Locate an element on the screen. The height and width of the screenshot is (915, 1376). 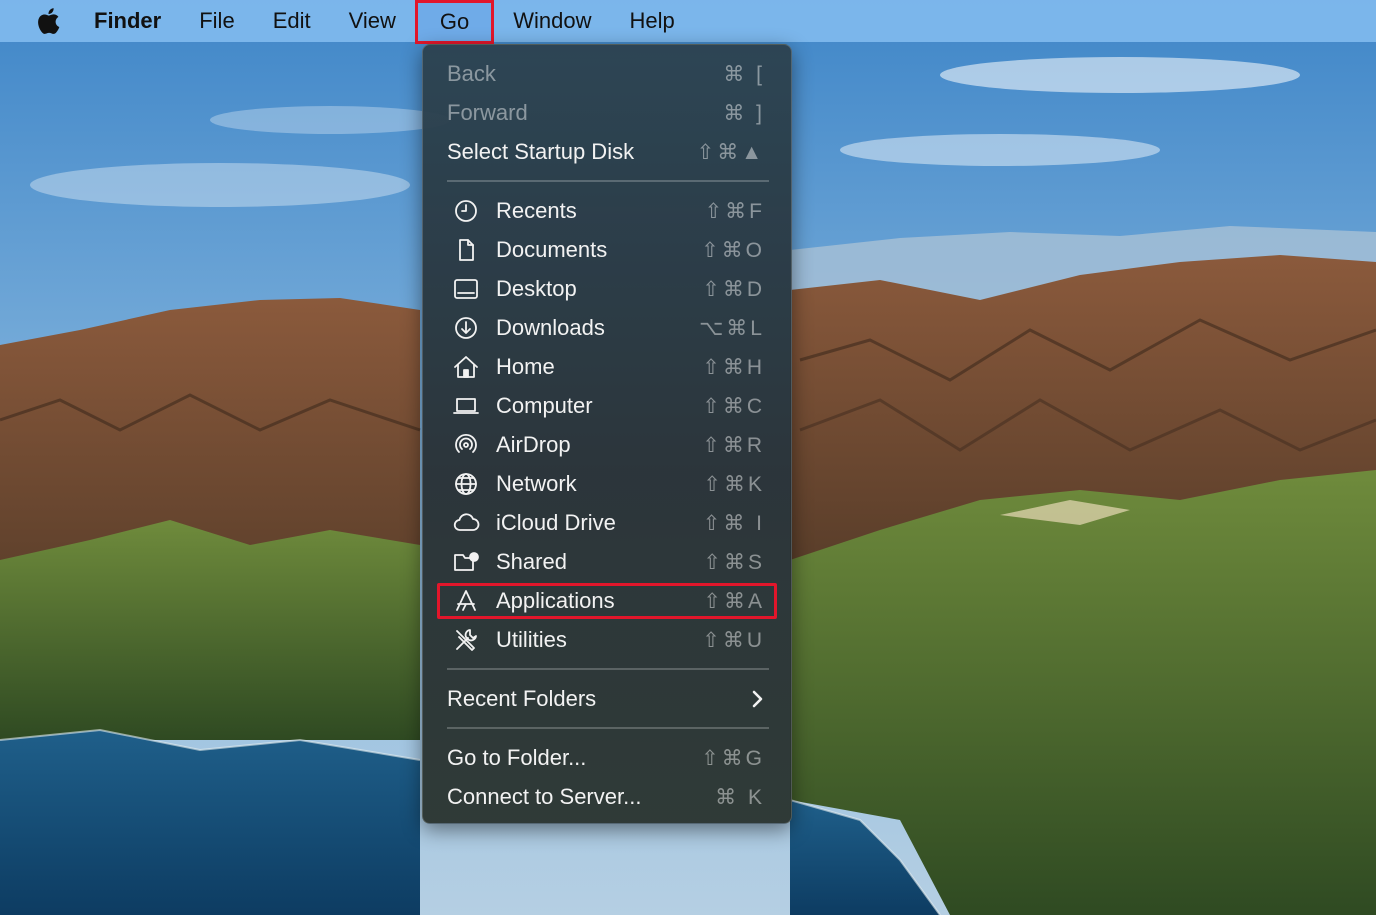
chevron-right-icon is located at coordinates (757, 699).